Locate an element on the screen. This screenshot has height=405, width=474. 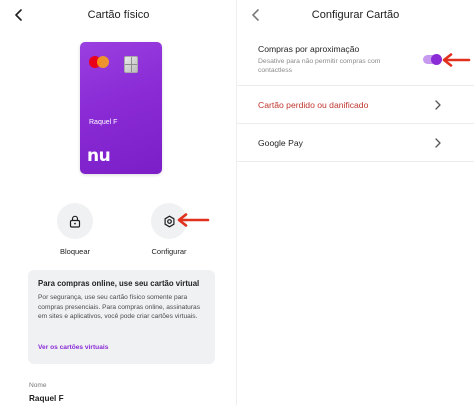
google-pay-row: Google Pay is located at coordinates (355, 143).